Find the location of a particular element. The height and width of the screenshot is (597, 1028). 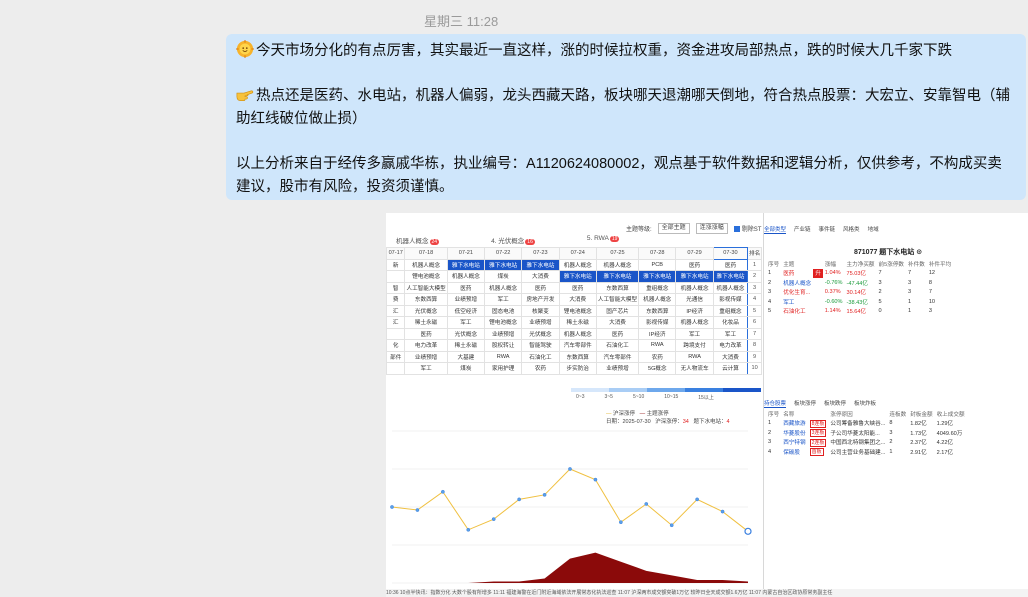

stock-list-tab: 板块跌停 is located at coordinates (835, 403).